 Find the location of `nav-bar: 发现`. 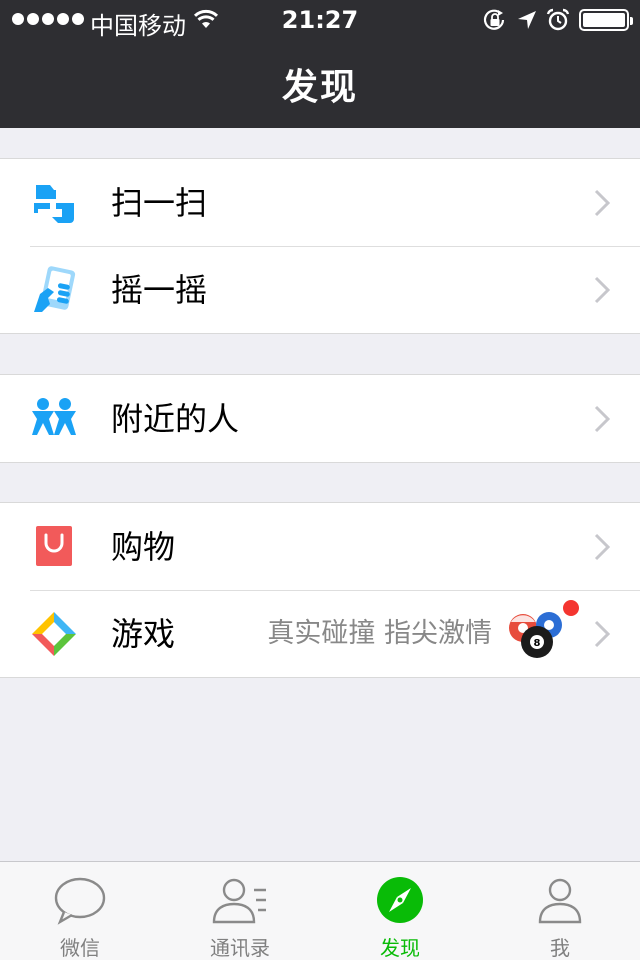

nav-bar: 发现 is located at coordinates (320, 84).